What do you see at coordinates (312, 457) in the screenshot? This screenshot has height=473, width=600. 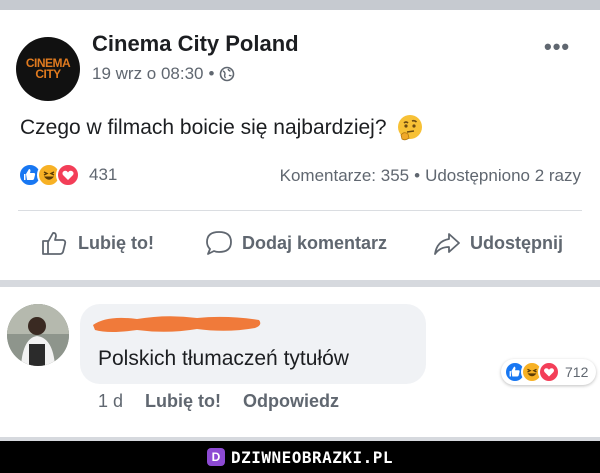 I see `watermark-text: DZIWNEOBRAZKI.PL` at bounding box center [312, 457].